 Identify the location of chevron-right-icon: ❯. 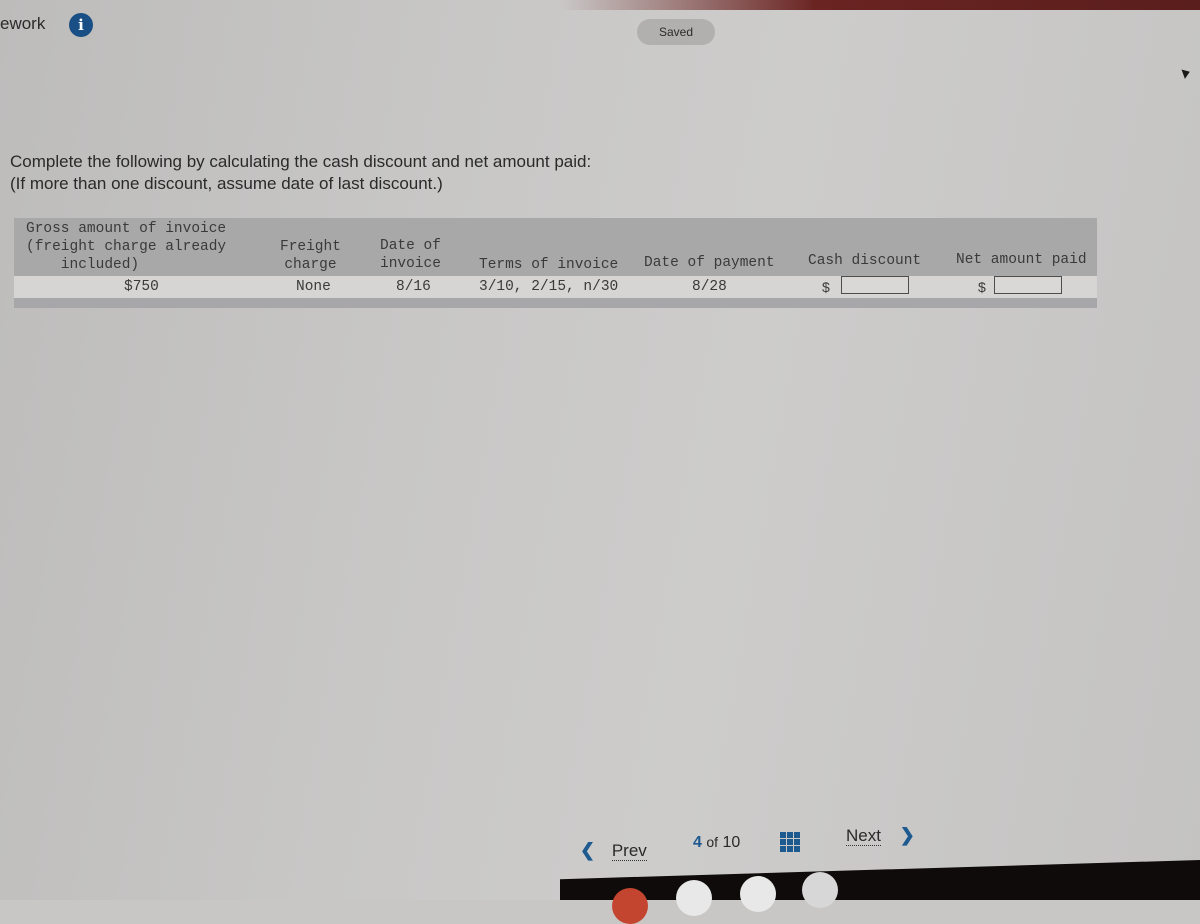
(907, 835).